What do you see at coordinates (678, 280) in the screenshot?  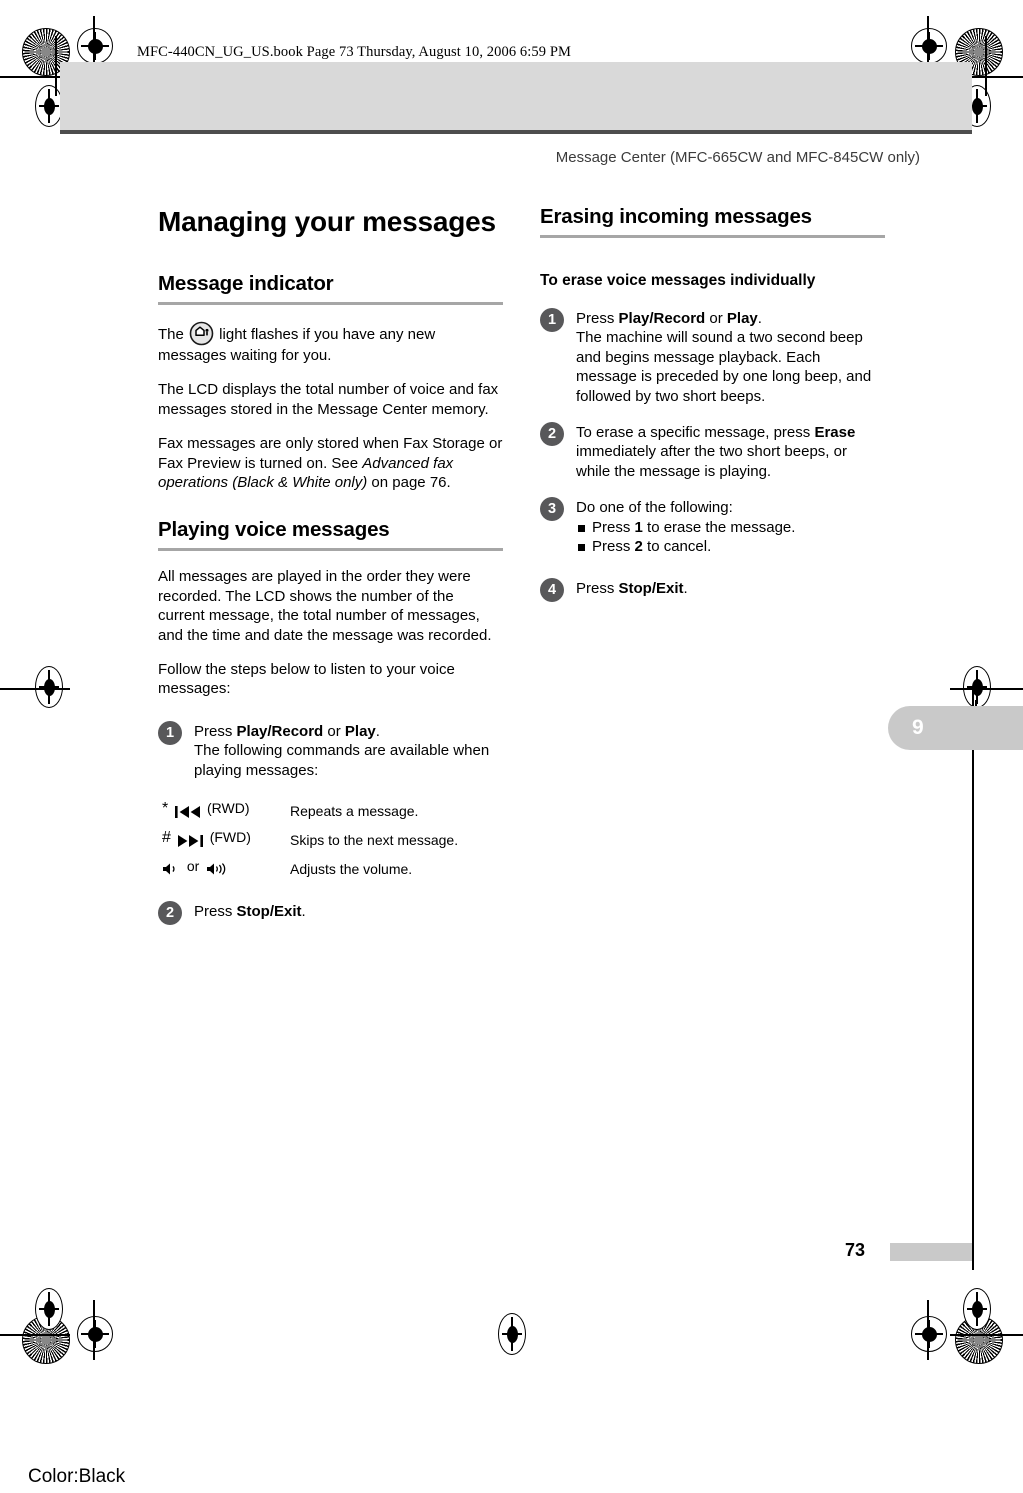 I see `subheading-erase-individually: To erase voice messages individually` at bounding box center [678, 280].